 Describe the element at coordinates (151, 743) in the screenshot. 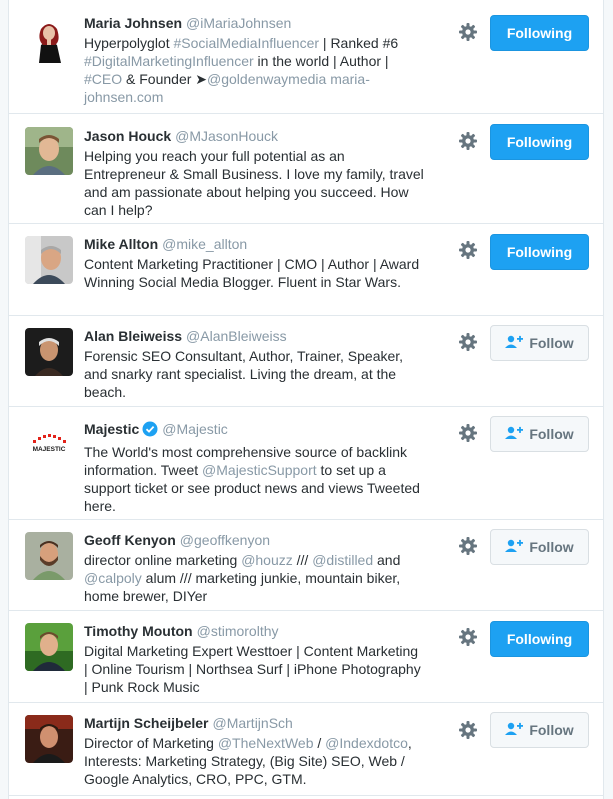

I see `bio-text: Director of Marketing` at that location.